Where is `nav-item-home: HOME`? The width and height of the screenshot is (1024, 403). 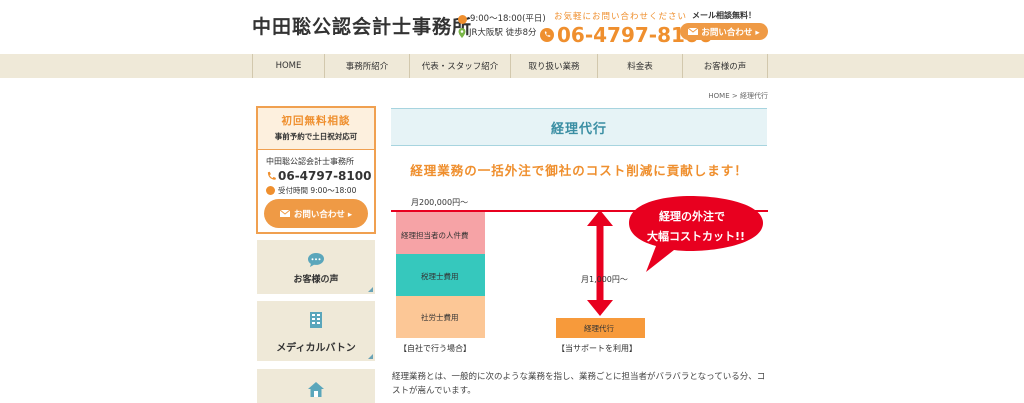
nav-item-home: HOME is located at coordinates (288, 66).